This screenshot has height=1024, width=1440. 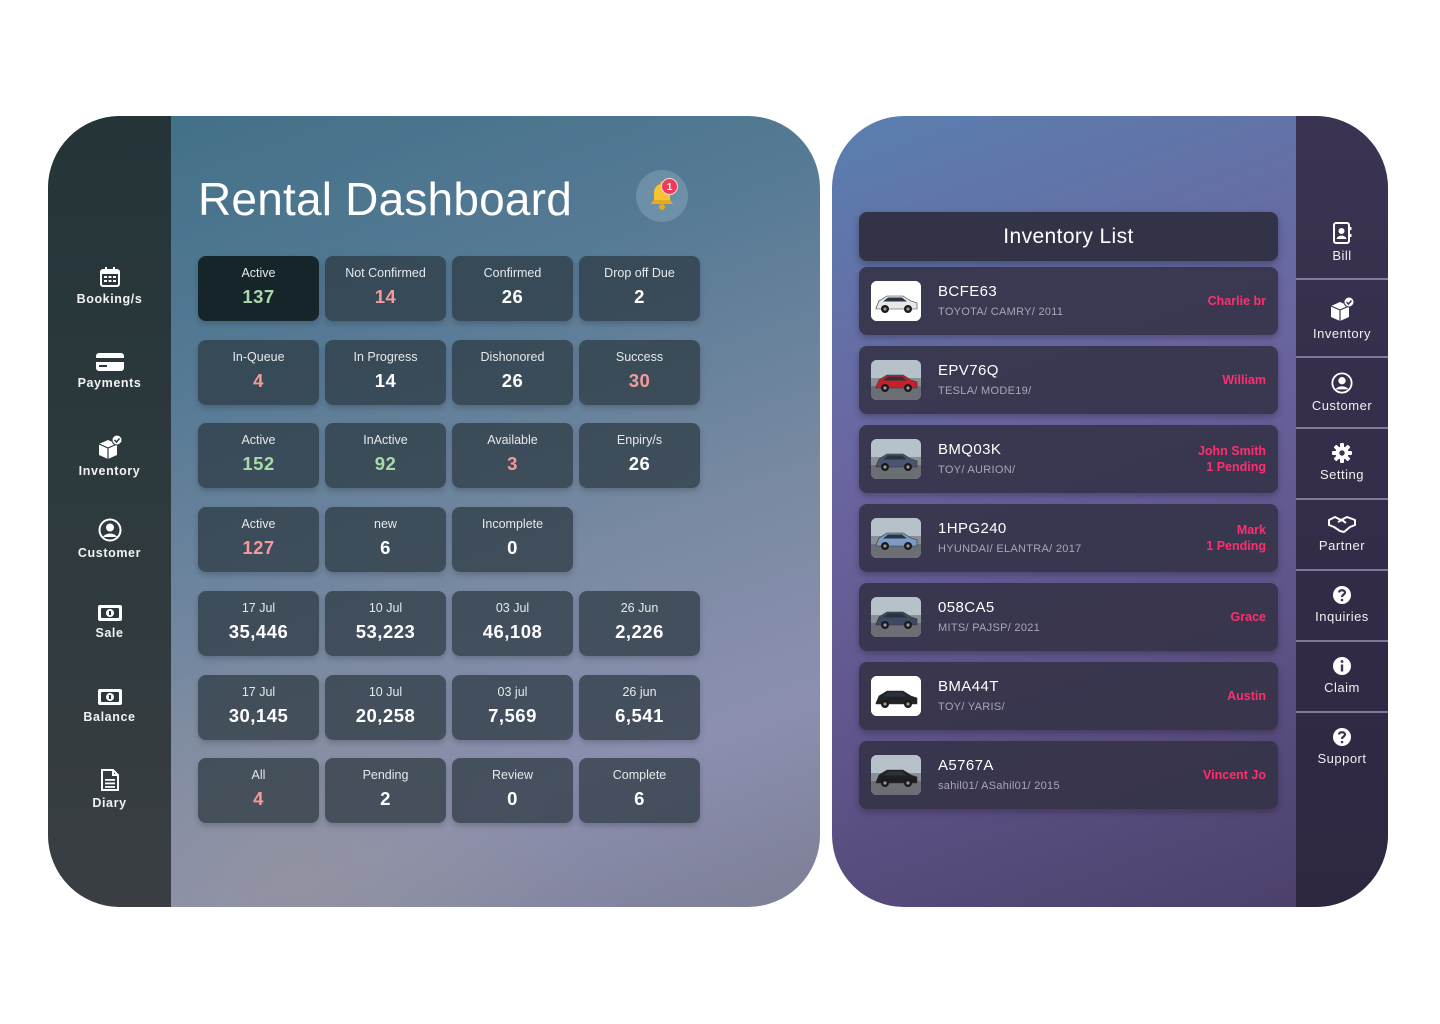 I want to click on credit-card-icon, so click(x=109, y=362).